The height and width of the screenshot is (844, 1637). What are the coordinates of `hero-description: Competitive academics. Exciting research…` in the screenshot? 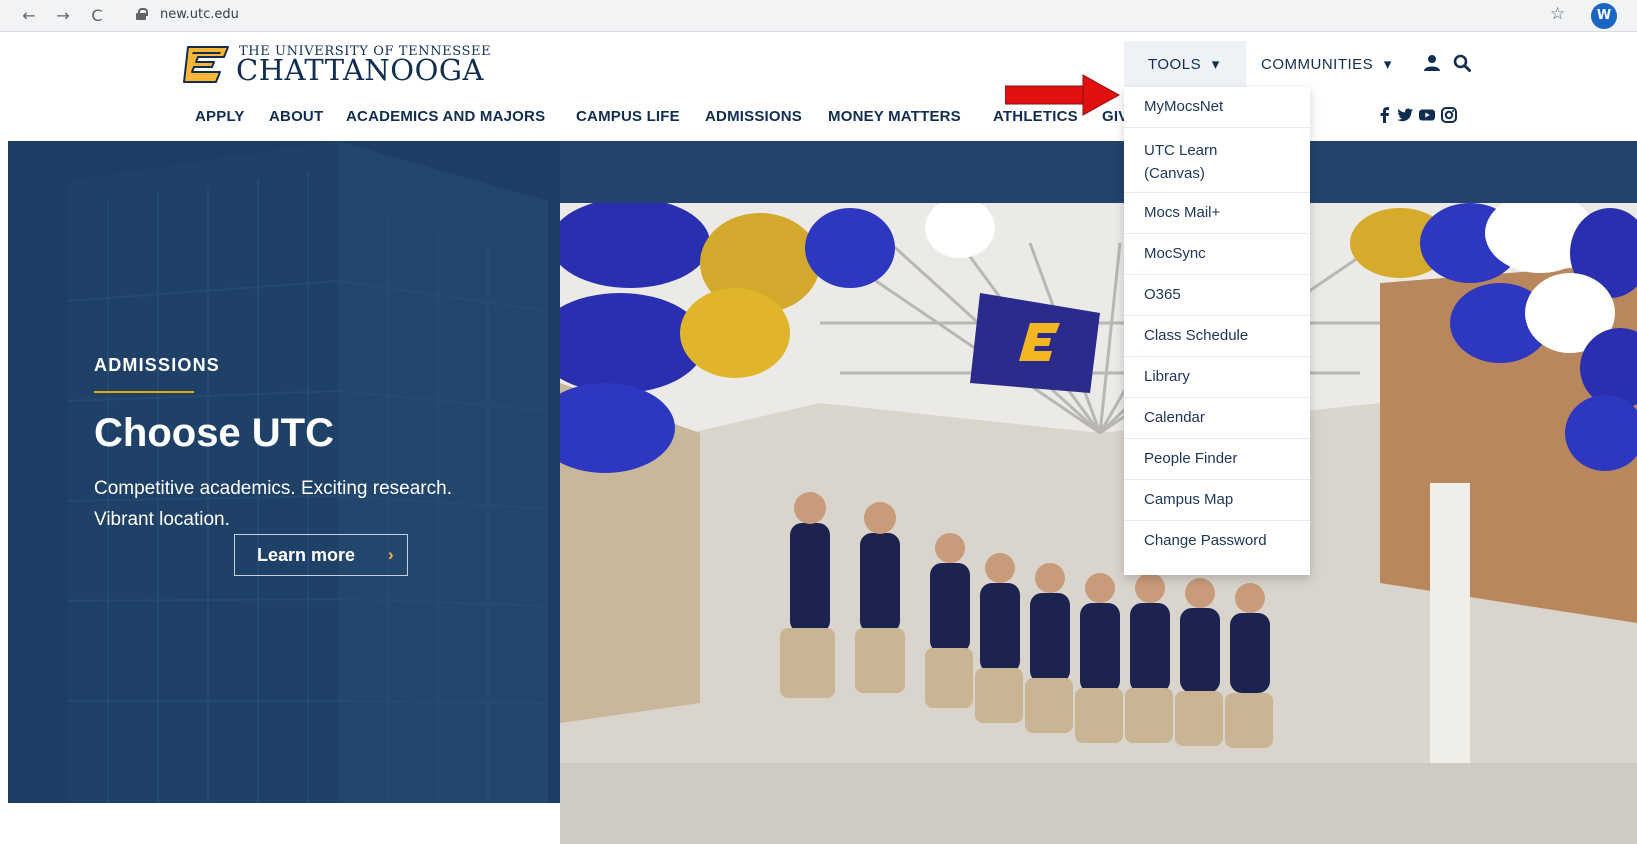 It's located at (273, 504).